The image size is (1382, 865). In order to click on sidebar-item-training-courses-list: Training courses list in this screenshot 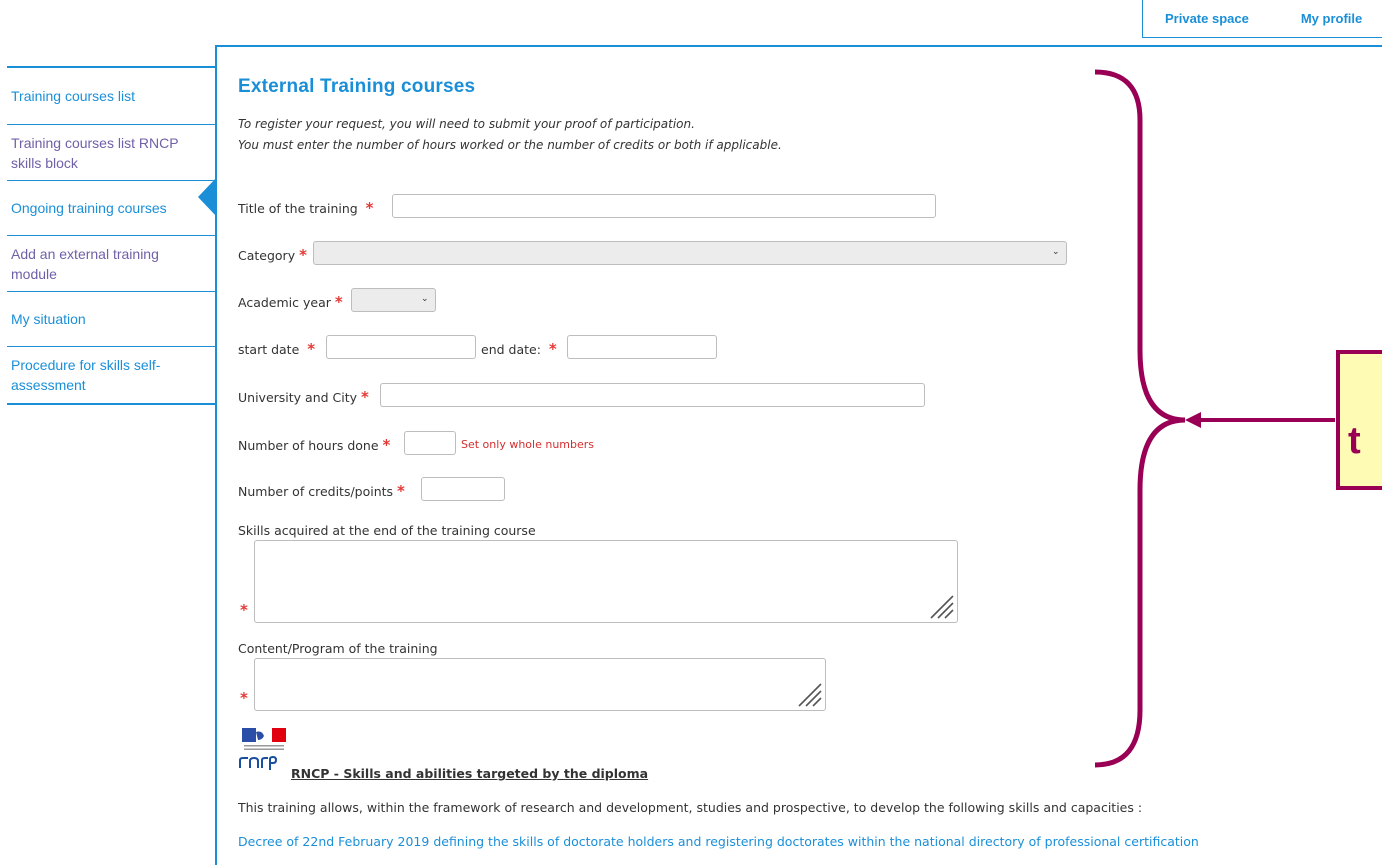, I will do `click(111, 96)`.